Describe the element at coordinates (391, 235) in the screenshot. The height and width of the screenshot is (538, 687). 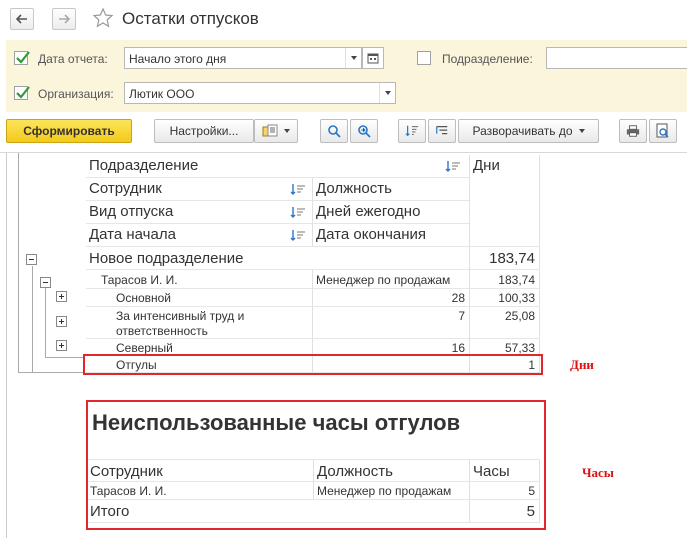
I see `header-end-date: Дата окончания` at that location.